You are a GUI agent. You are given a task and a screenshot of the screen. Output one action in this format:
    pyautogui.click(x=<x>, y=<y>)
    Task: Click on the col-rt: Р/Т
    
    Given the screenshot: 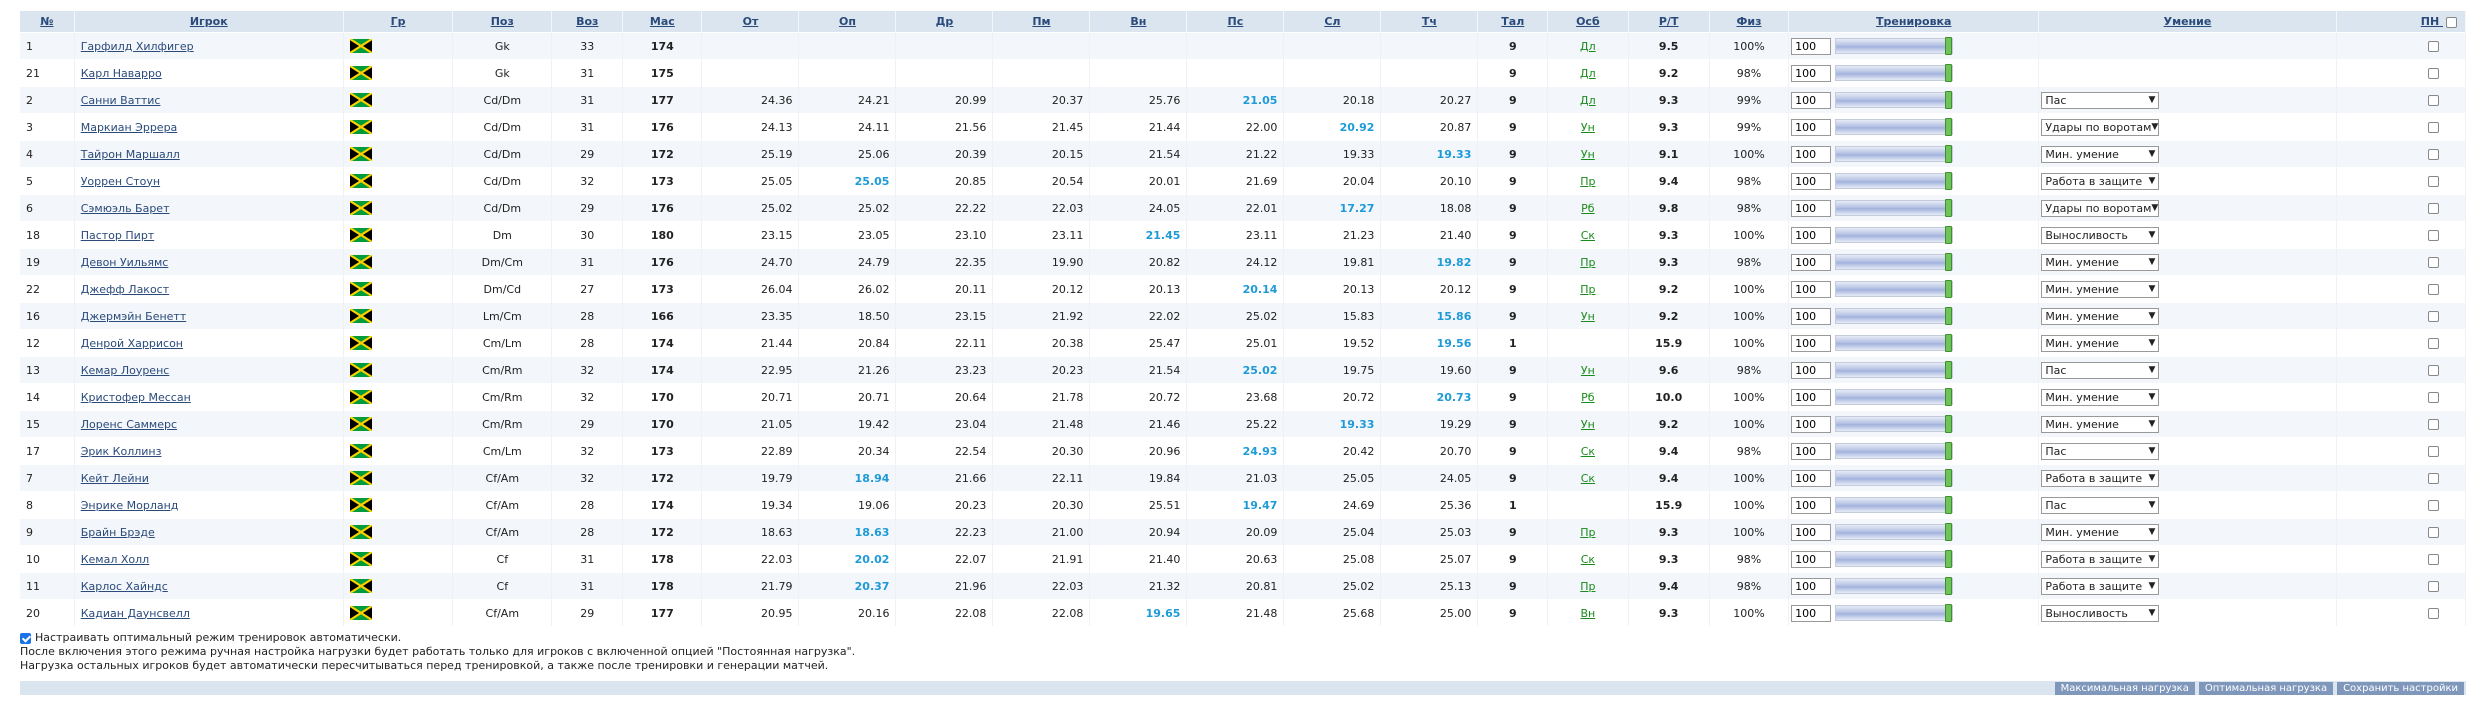 What is the action you would take?
    pyautogui.click(x=1669, y=22)
    